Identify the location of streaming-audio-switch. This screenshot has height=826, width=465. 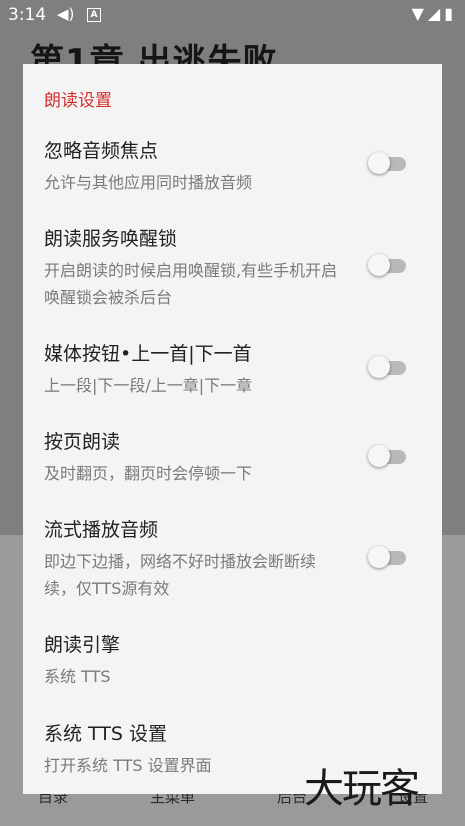
(387, 557).